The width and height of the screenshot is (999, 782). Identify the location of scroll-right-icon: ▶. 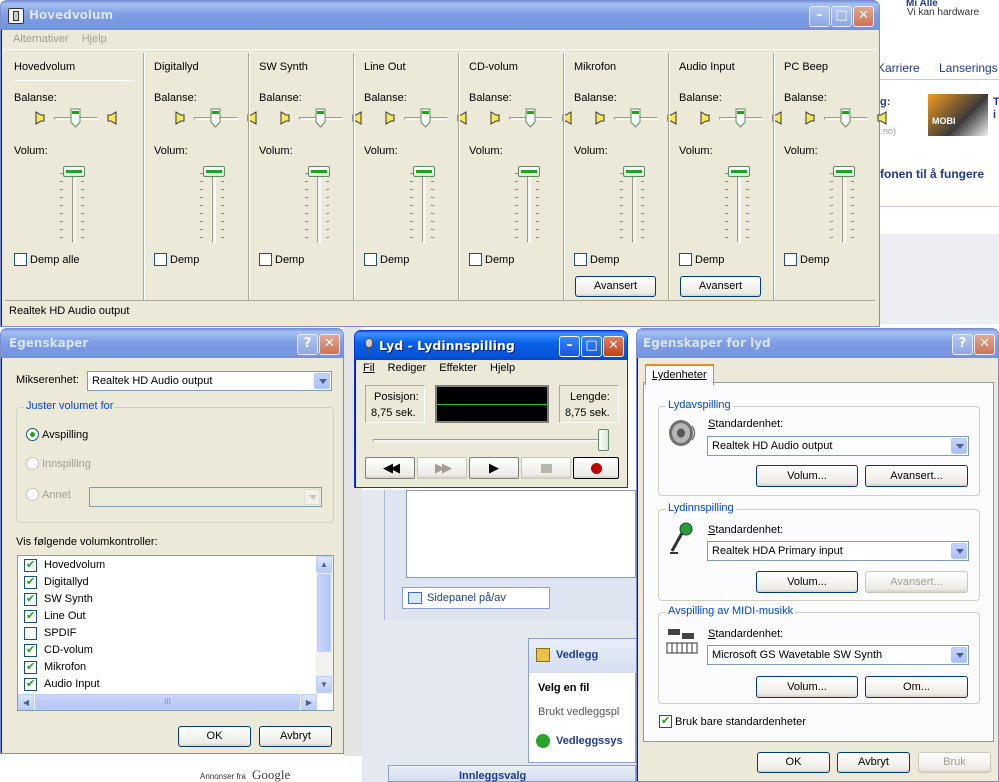
(309, 702).